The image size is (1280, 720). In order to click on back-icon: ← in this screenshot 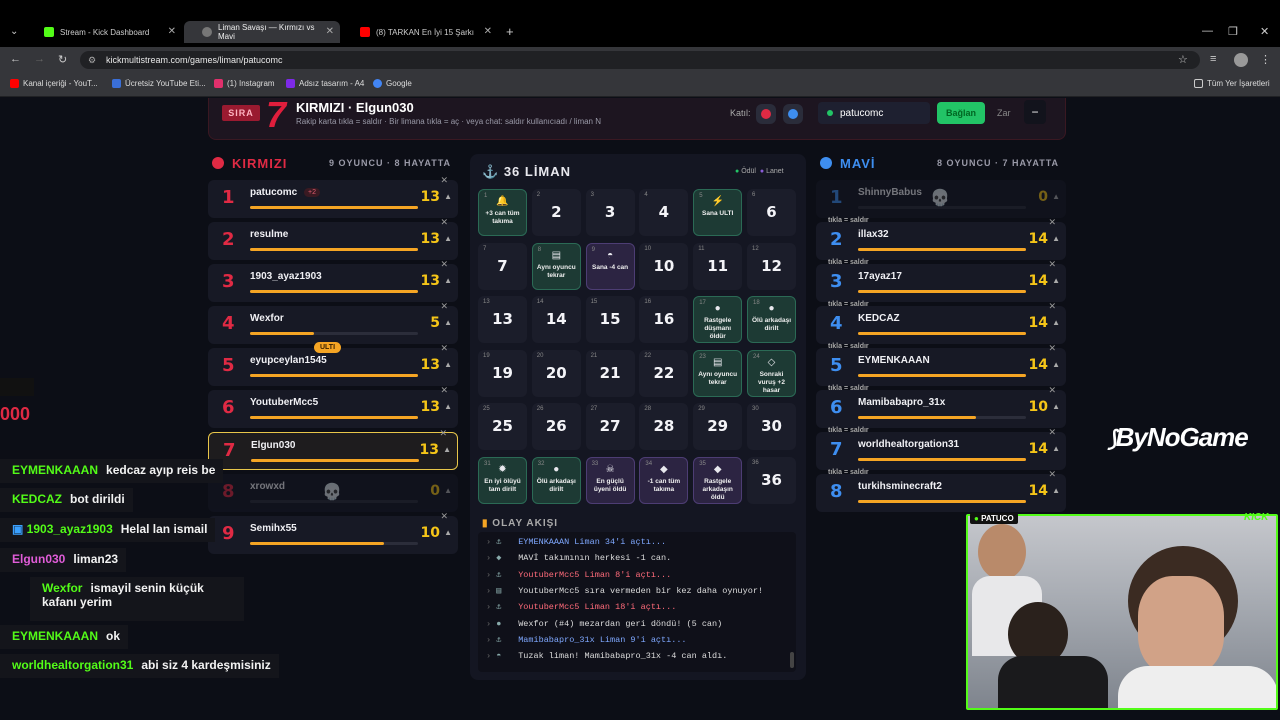, I will do `click(15, 59)`.